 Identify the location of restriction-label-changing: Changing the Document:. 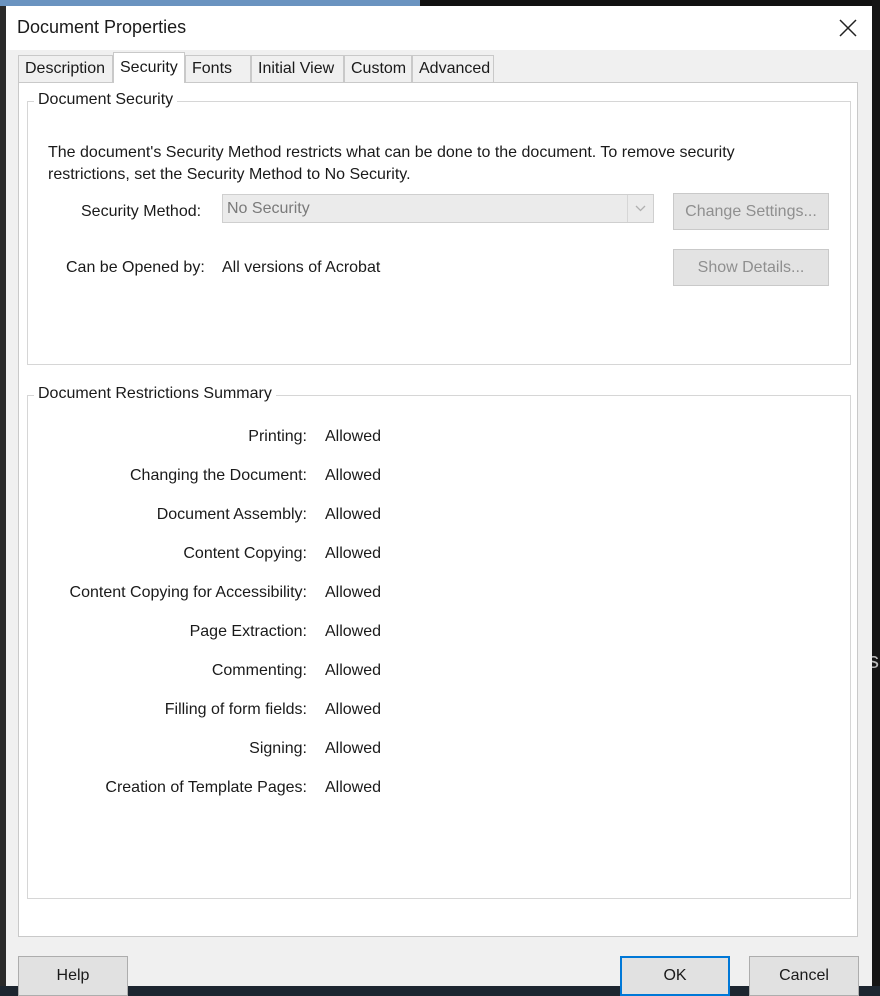
(218, 475).